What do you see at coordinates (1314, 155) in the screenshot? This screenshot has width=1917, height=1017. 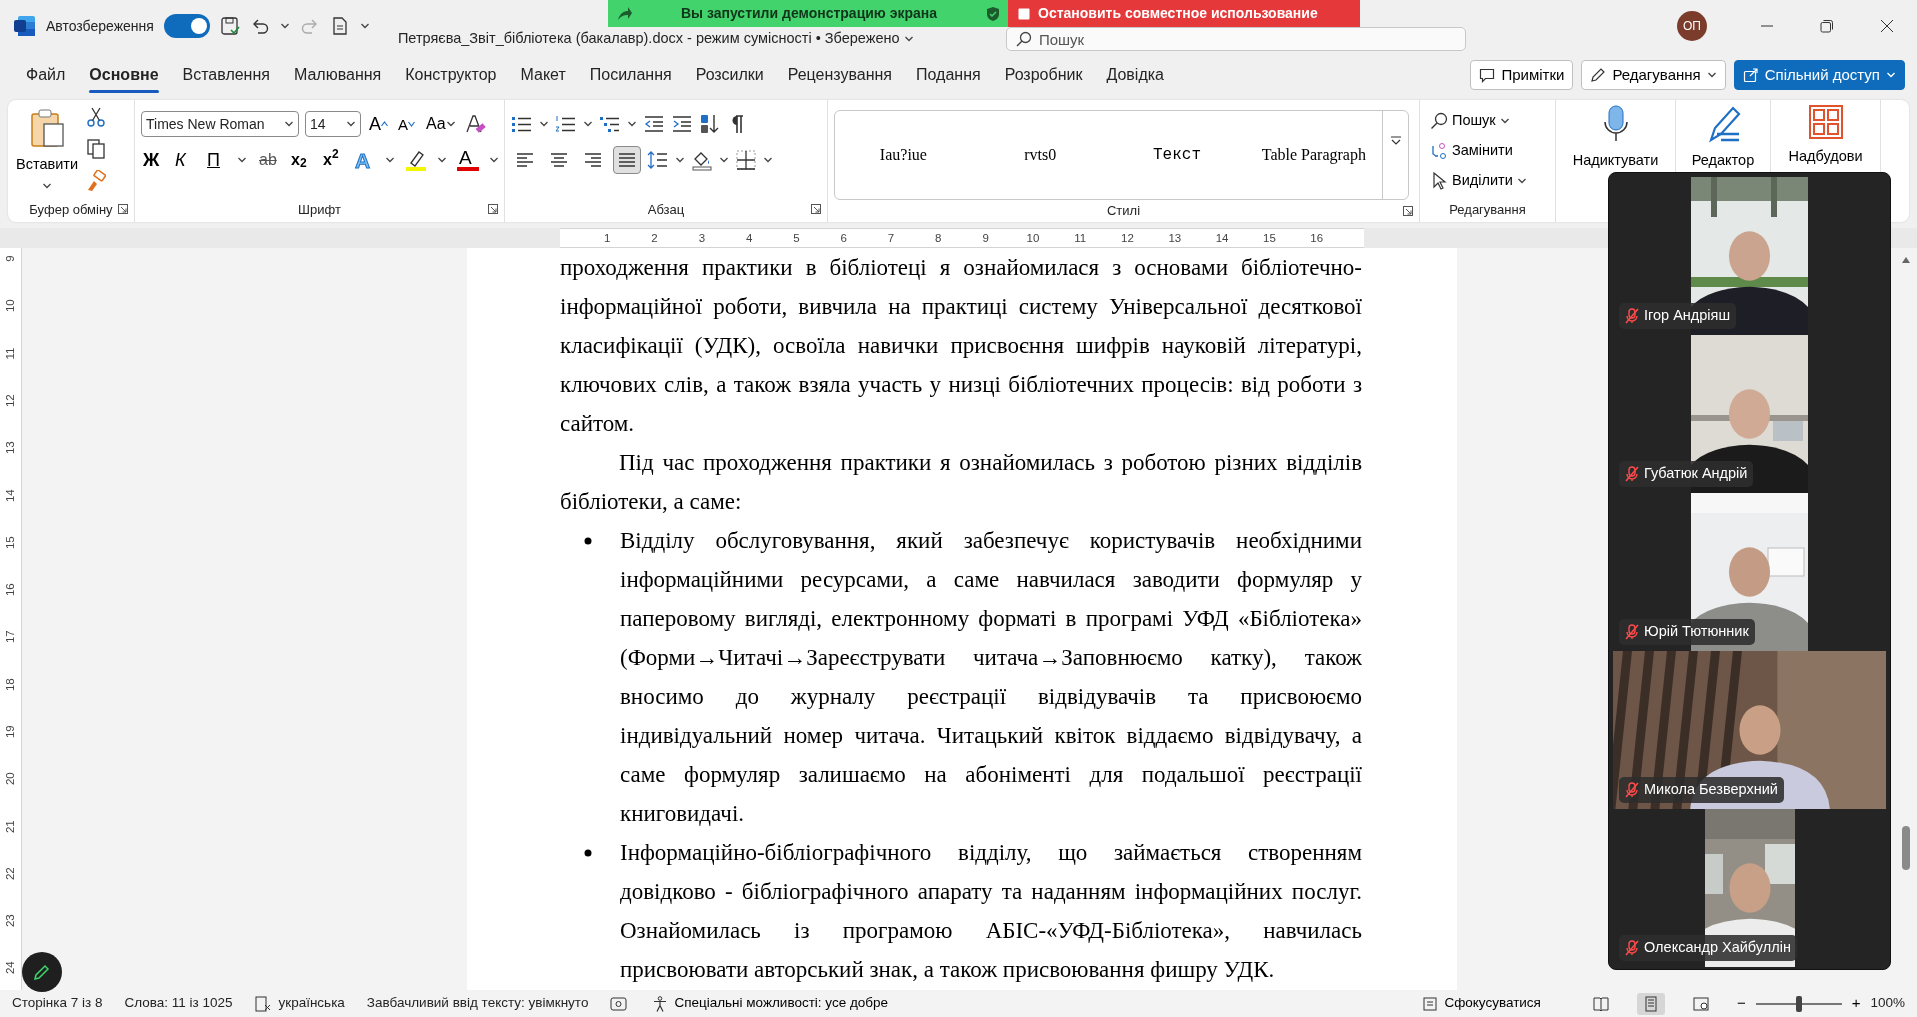 I see `style-item: Table Paragraph` at bounding box center [1314, 155].